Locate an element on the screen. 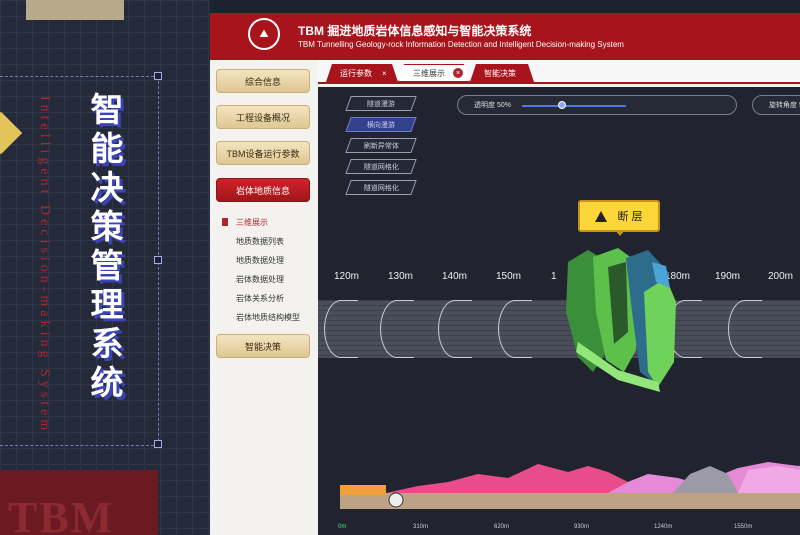 The height and width of the screenshot is (535, 800). btn-lateral-roam: 横向漫游 is located at coordinates (381, 124).